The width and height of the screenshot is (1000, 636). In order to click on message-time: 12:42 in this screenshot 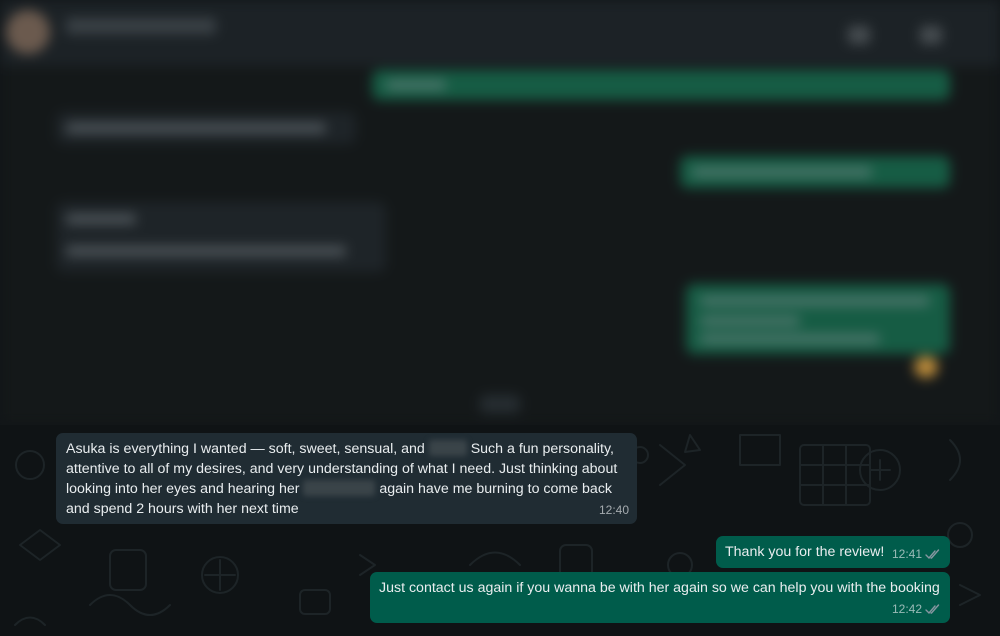, I will do `click(906, 609)`.